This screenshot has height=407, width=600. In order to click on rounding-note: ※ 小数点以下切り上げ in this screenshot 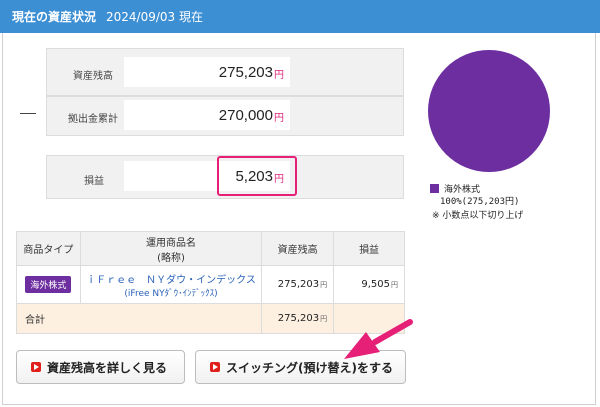, I will do `click(478, 216)`.